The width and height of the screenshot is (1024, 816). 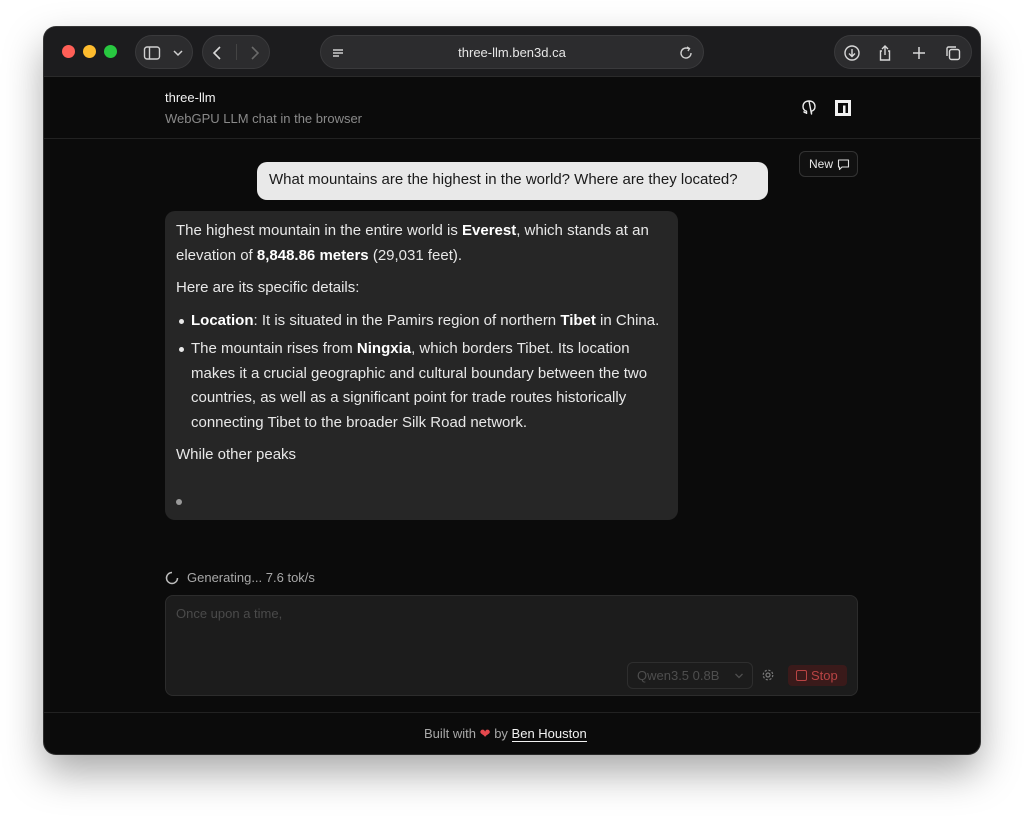 What do you see at coordinates (312, 255) in the screenshot?
I see `bold-text: 8,848.86 meters` at bounding box center [312, 255].